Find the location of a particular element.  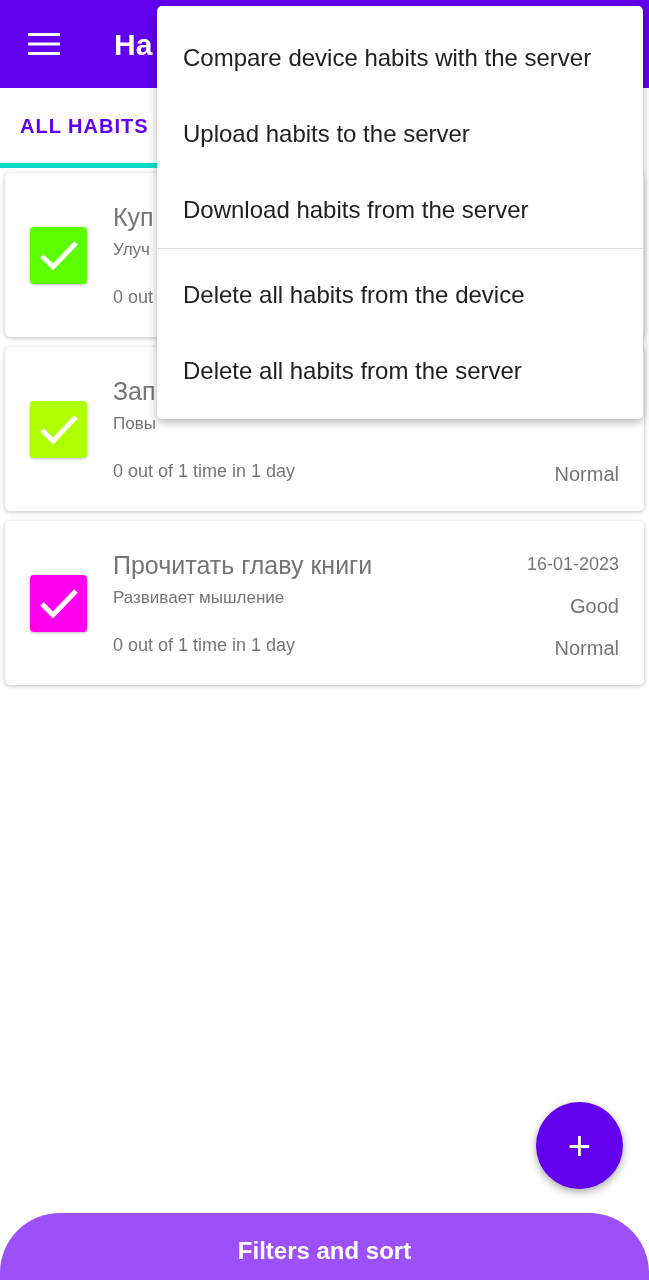

habit-type: Good is located at coordinates (594, 606).